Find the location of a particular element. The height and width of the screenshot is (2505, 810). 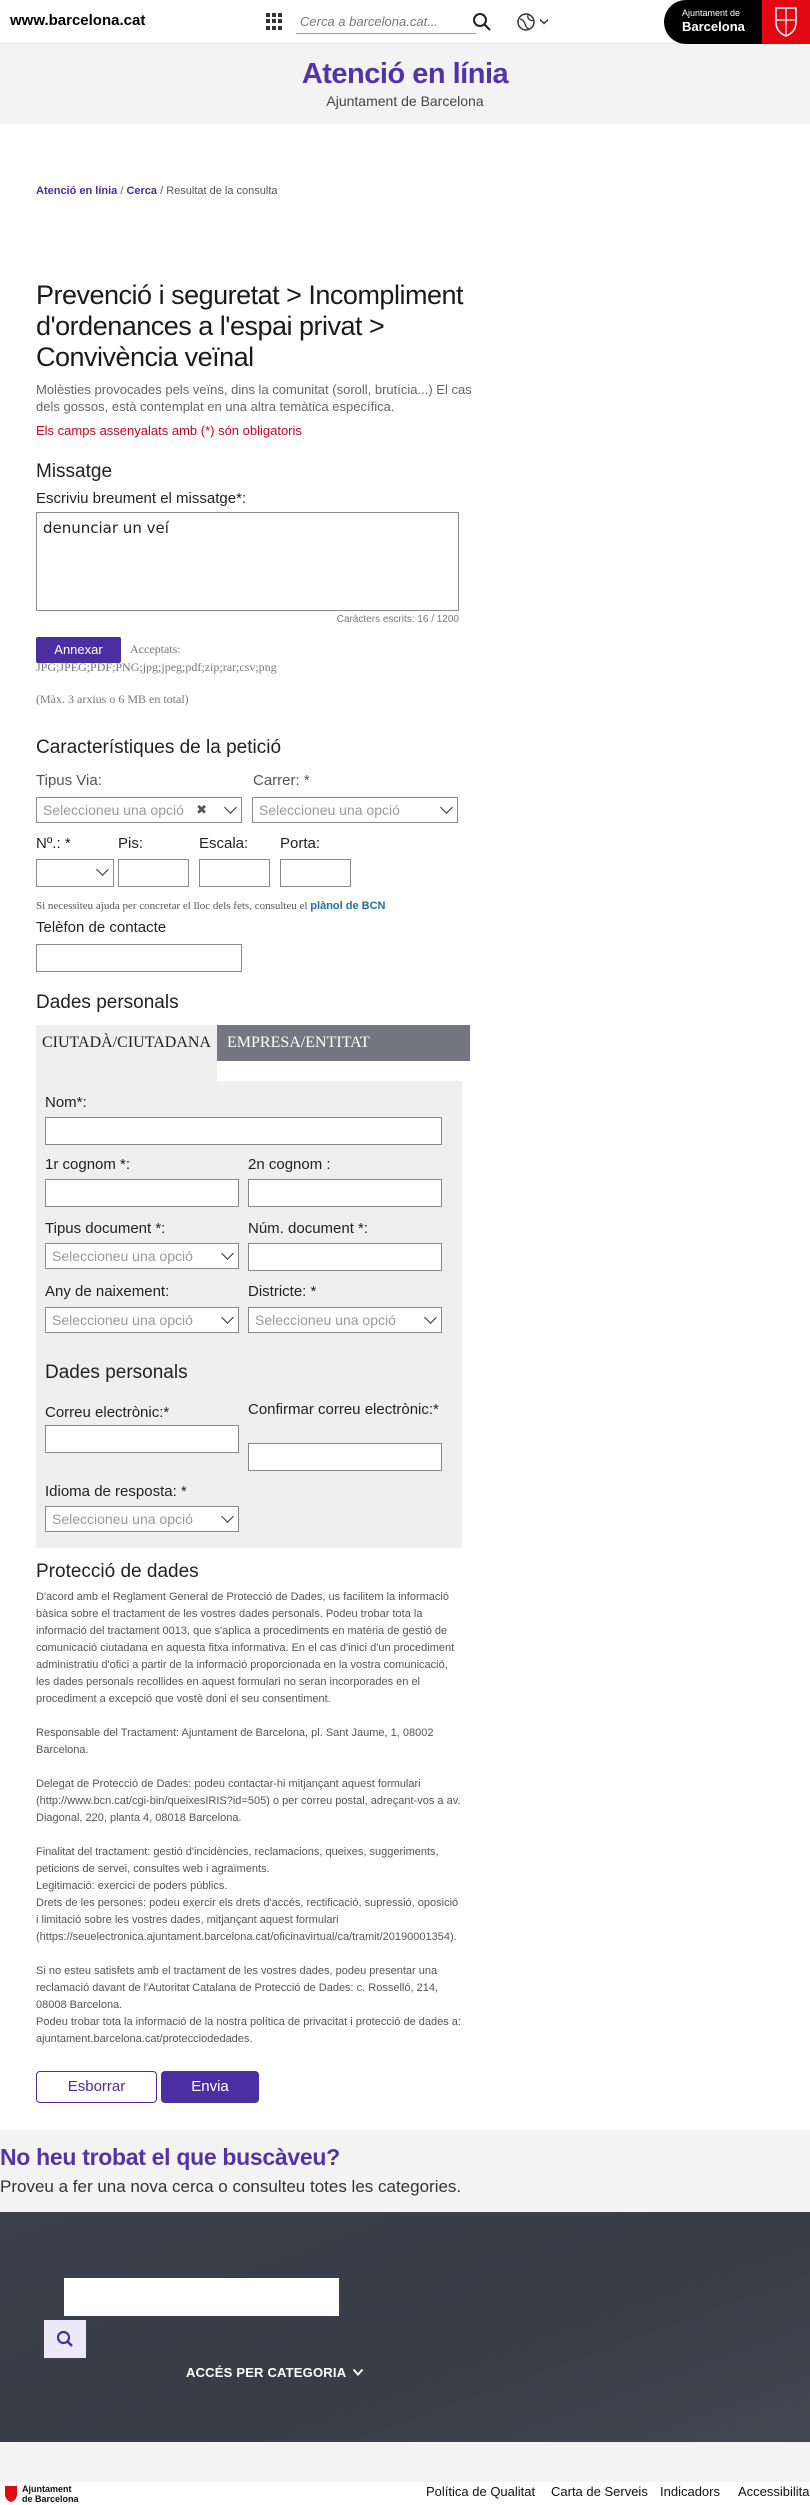

surname2-input is located at coordinates (345, 1193).